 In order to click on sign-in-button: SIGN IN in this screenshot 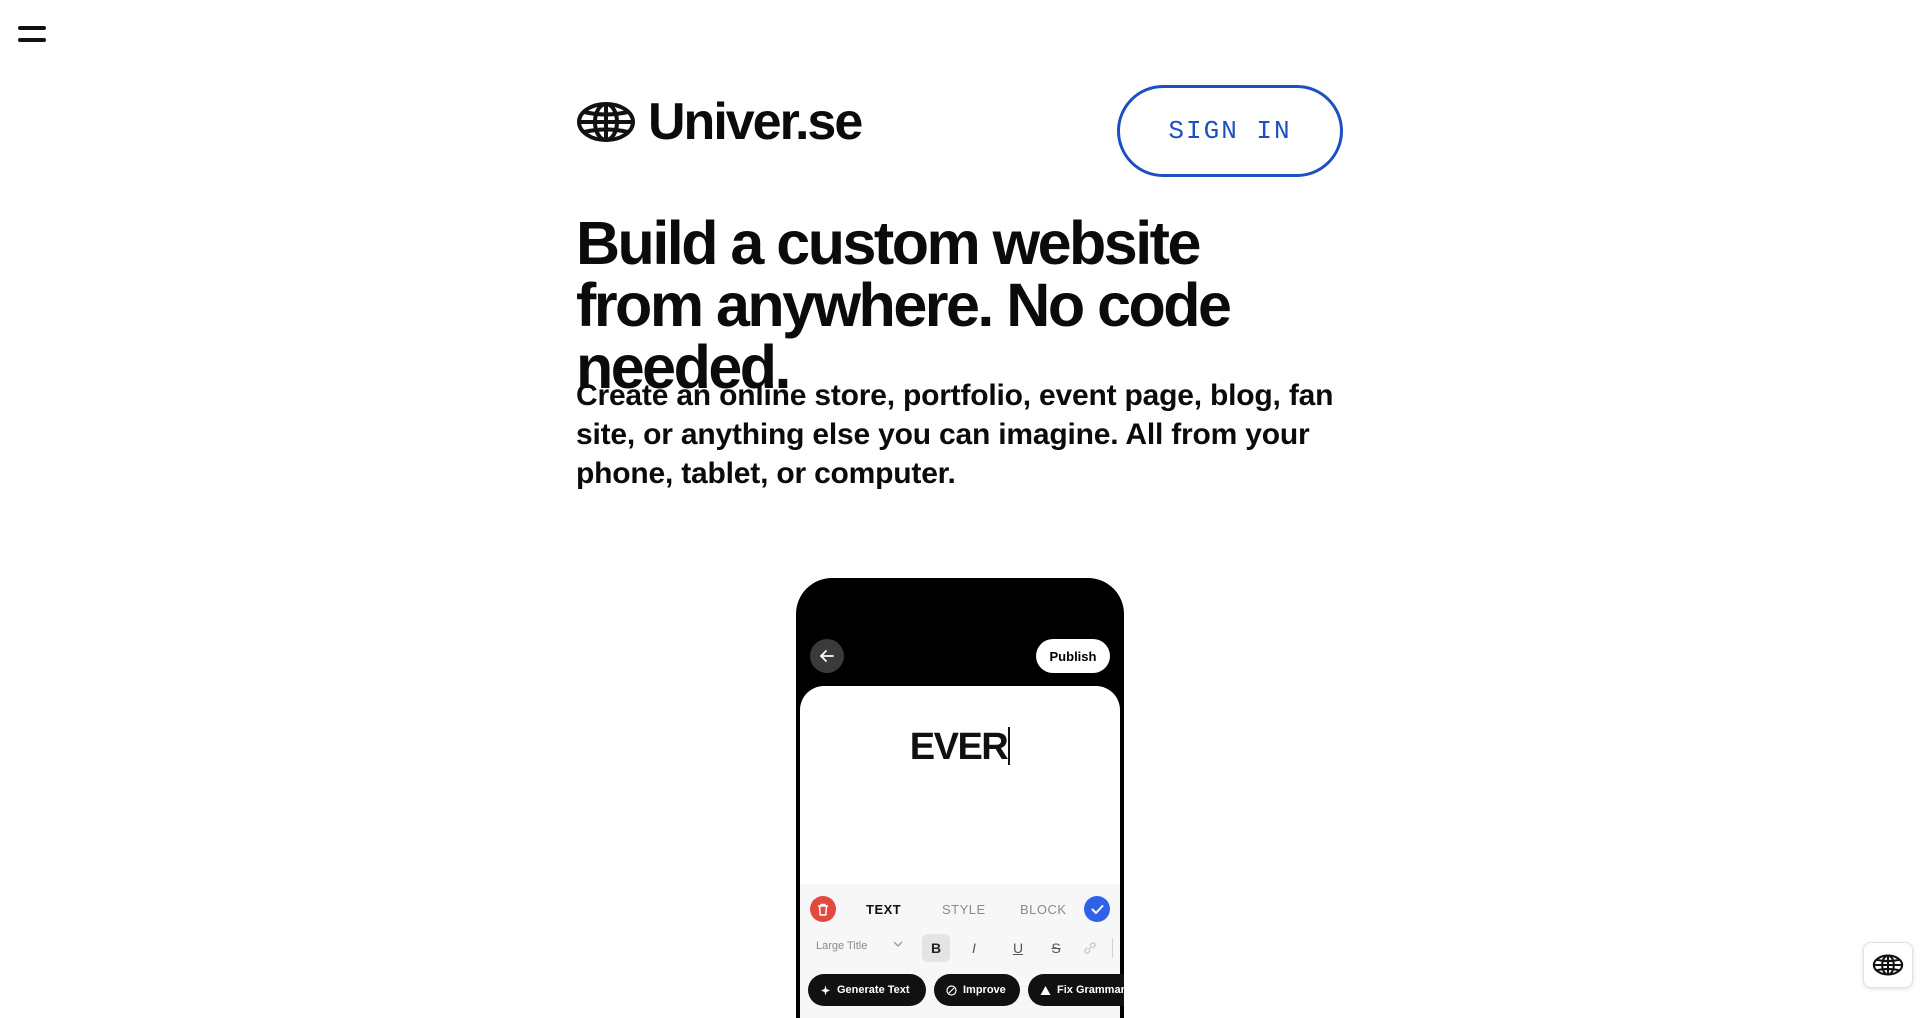, I will do `click(1230, 131)`.